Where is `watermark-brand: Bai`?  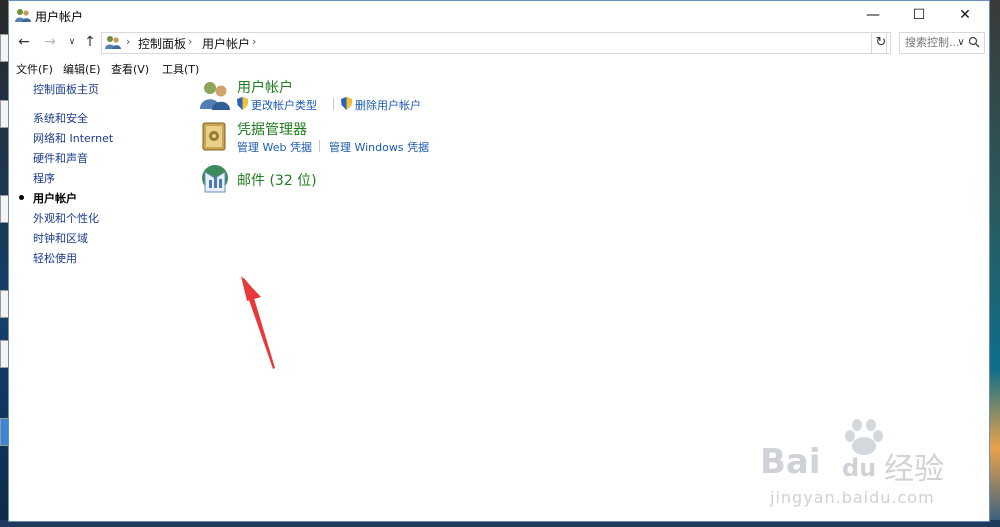 watermark-brand: Bai is located at coordinates (790, 462).